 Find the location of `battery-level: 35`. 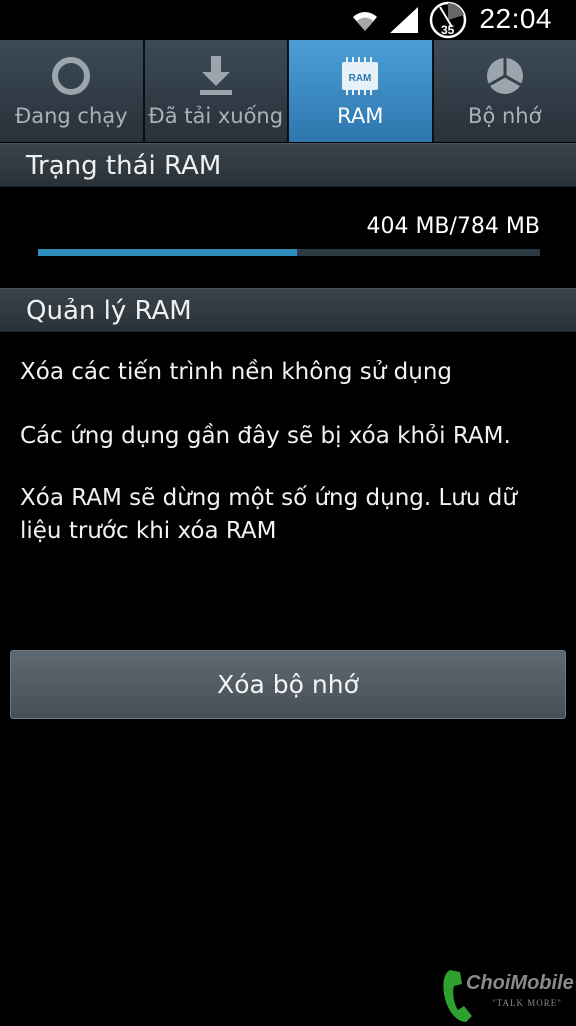

battery-level: 35 is located at coordinates (447, 30).